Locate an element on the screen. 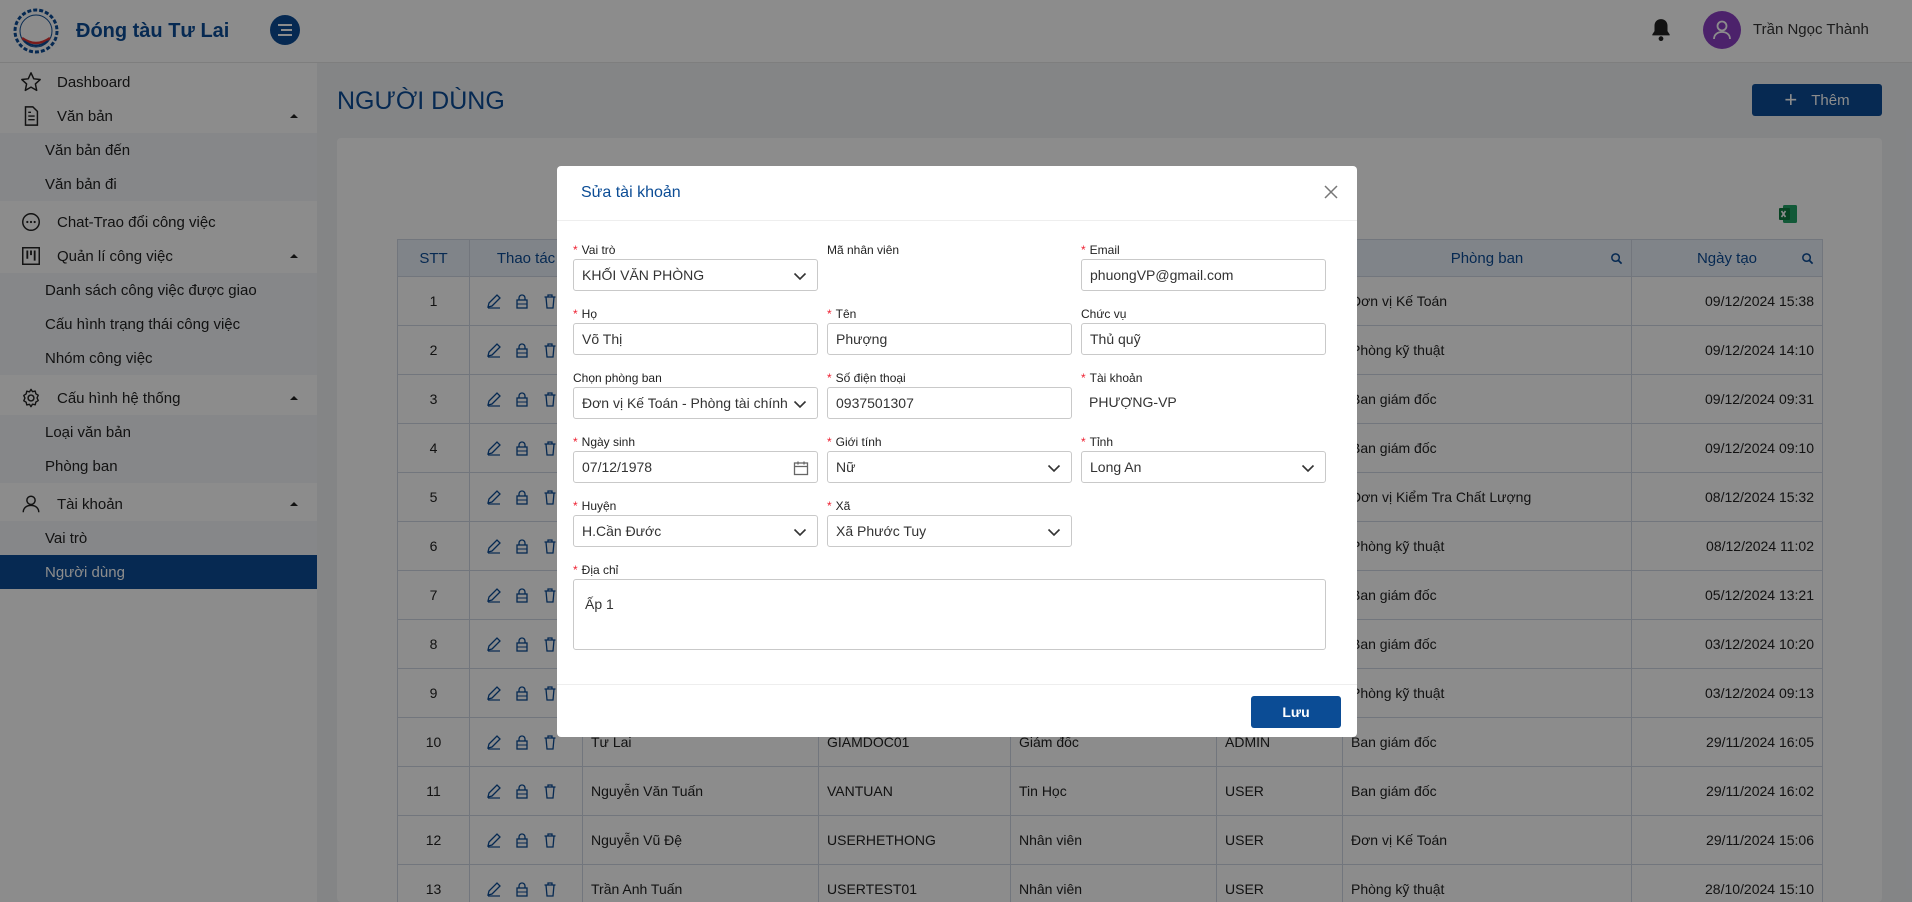 The image size is (1912, 902). huyen-label: * Huyện is located at coordinates (595, 506).